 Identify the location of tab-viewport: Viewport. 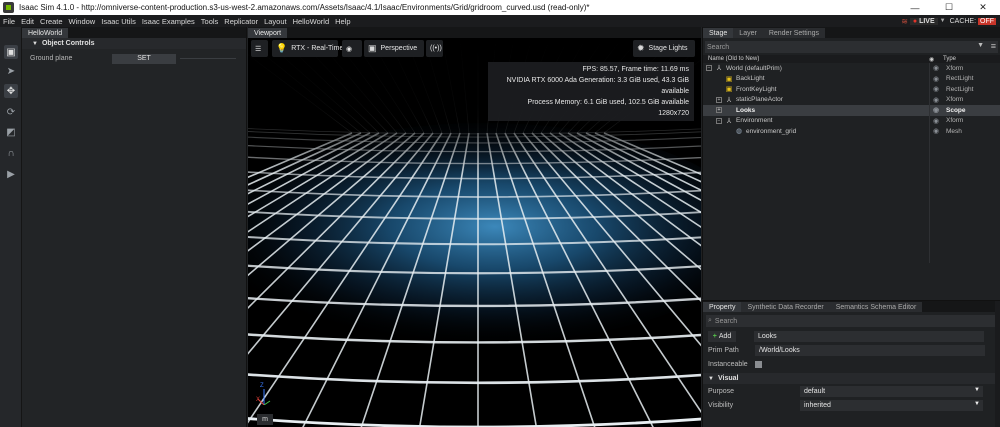
(268, 33).